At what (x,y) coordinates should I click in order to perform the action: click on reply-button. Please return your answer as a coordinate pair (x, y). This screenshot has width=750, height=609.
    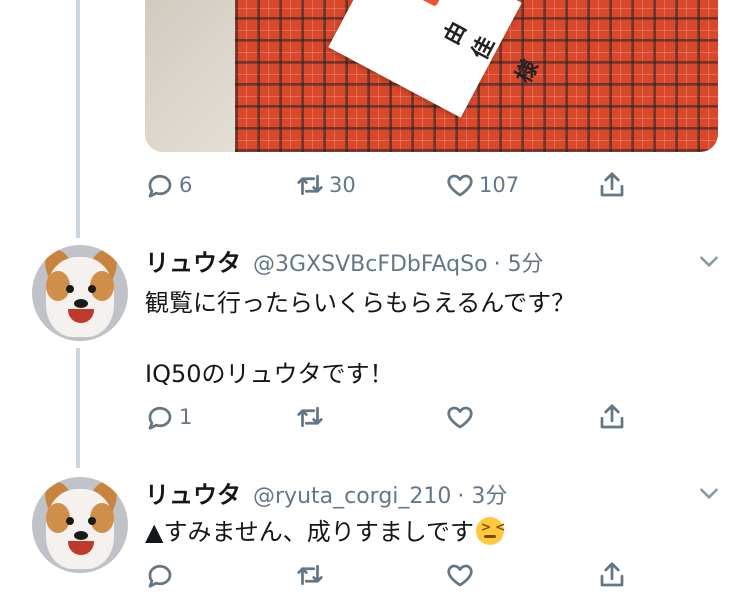
    Looking at the image, I should click on (162, 575).